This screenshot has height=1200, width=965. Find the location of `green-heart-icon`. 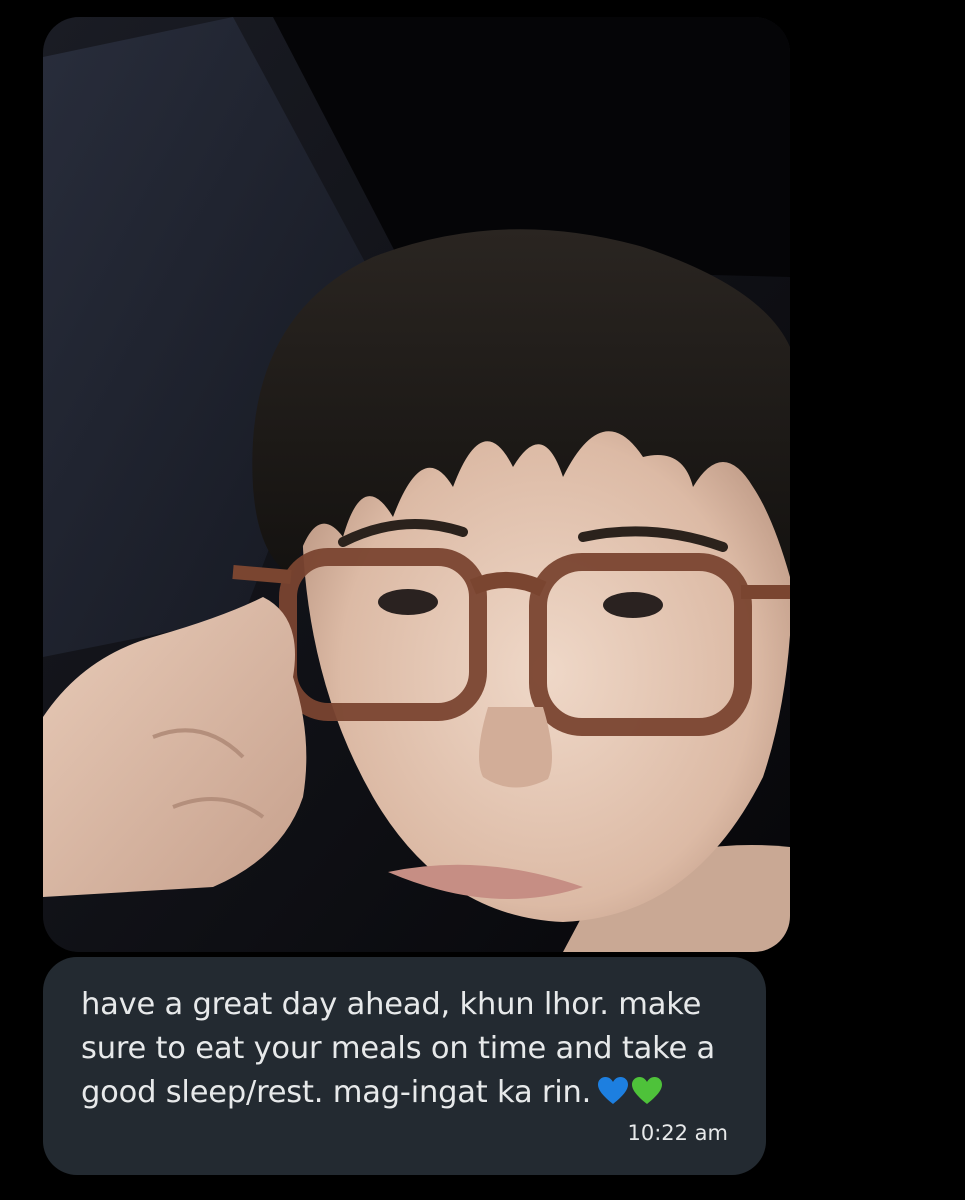

green-heart-icon is located at coordinates (647, 1097).